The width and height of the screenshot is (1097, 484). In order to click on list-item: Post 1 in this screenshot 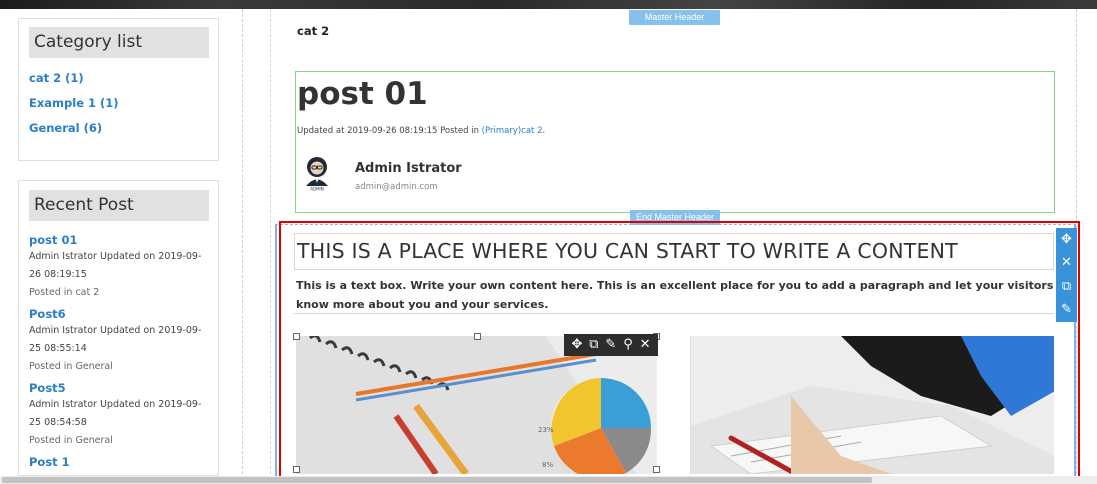, I will do `click(118, 462)`.